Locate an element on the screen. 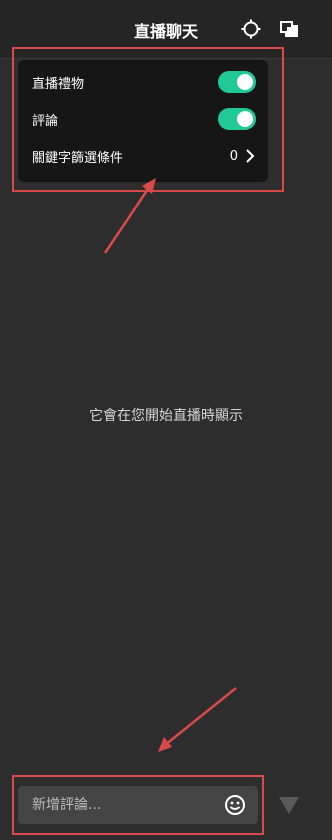  comments-toggle is located at coordinates (237, 119).